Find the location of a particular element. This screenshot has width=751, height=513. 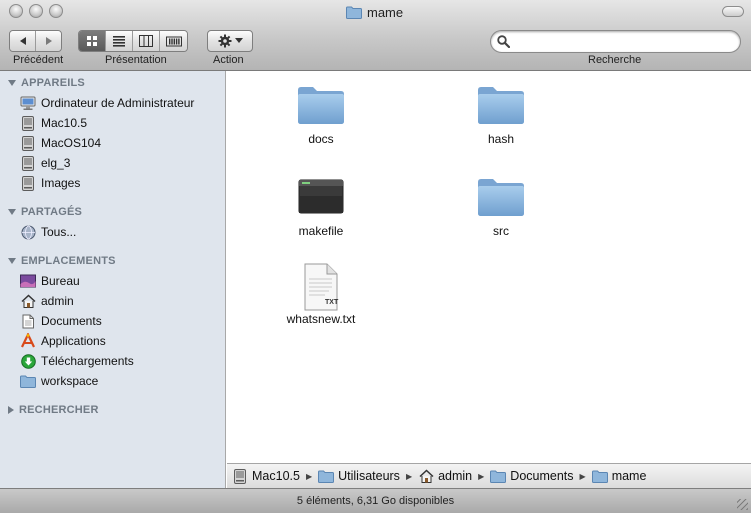

window-title: mame is located at coordinates (374, 12).